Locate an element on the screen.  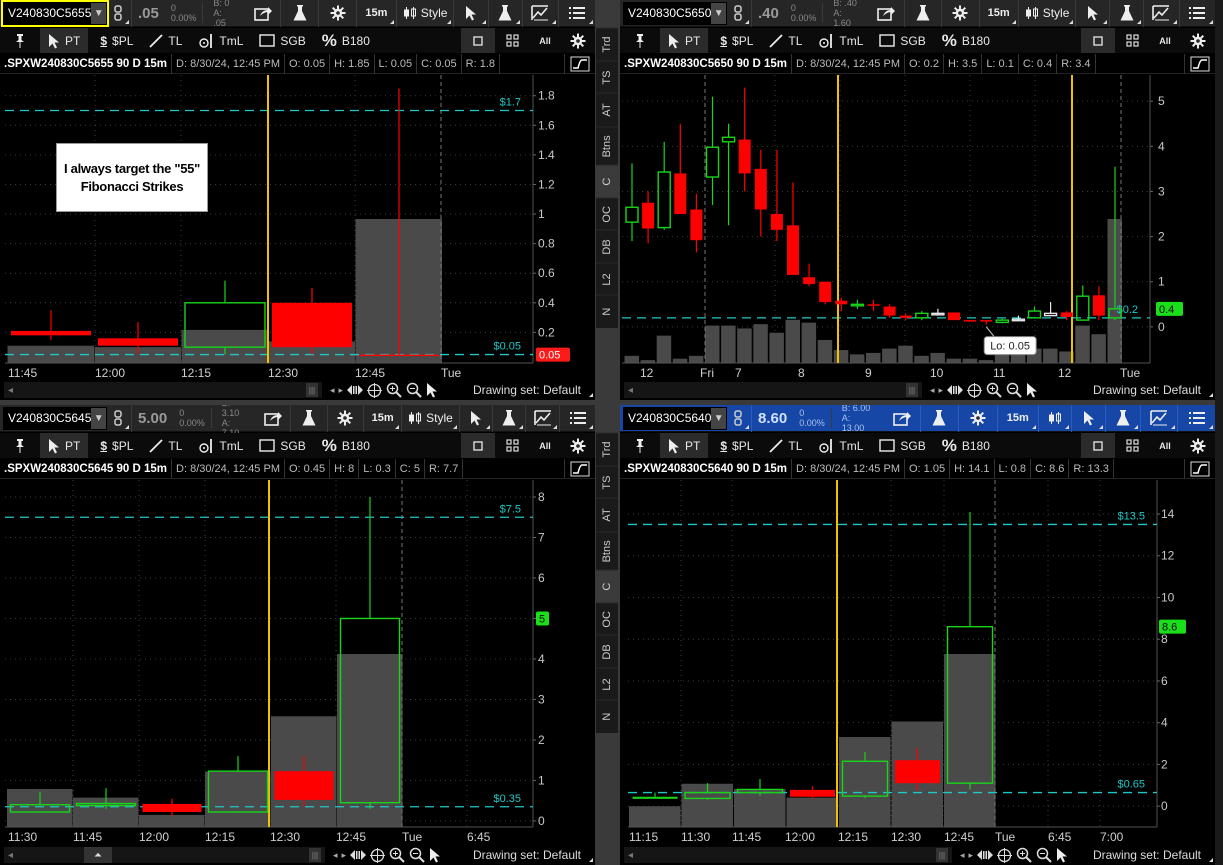
share-button is located at coordinates (887, 13).